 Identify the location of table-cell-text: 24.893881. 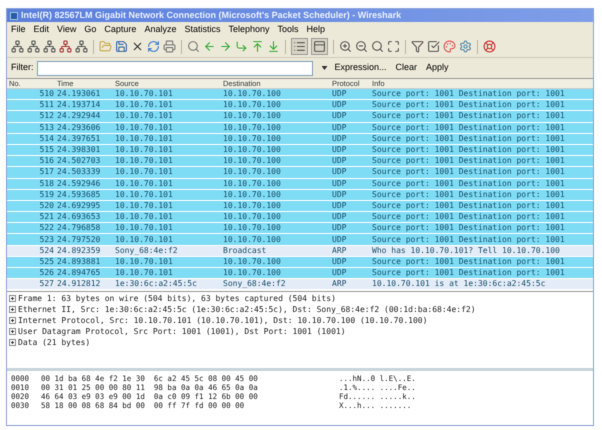
(79, 262).